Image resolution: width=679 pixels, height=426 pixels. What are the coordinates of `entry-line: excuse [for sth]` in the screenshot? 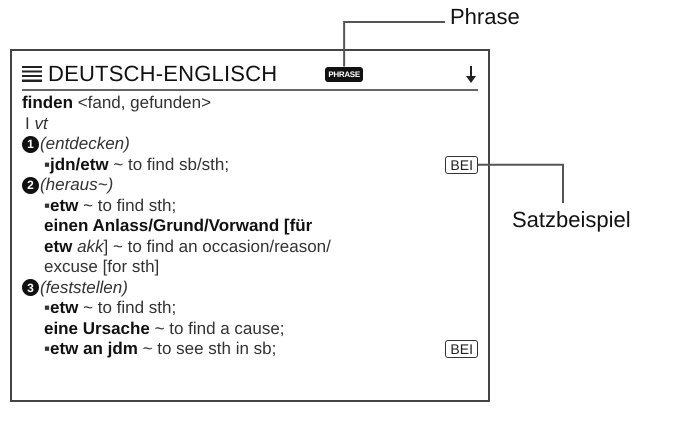 It's located at (102, 267).